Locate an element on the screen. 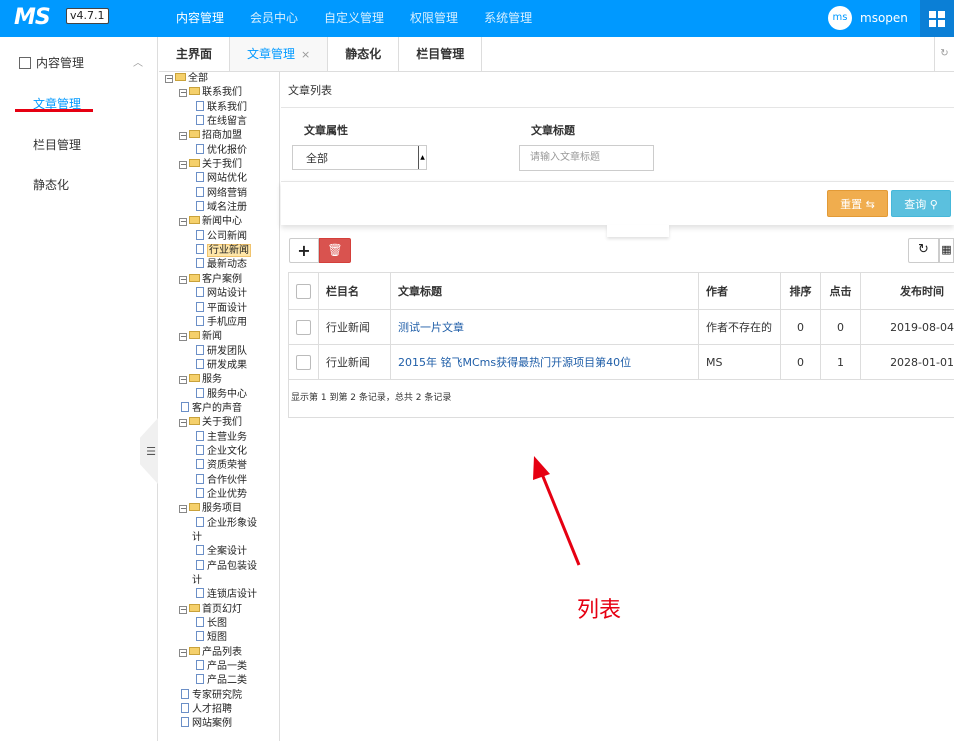 The image size is (954, 741). tree-leaf: 研发成果 is located at coordinates (219, 365).